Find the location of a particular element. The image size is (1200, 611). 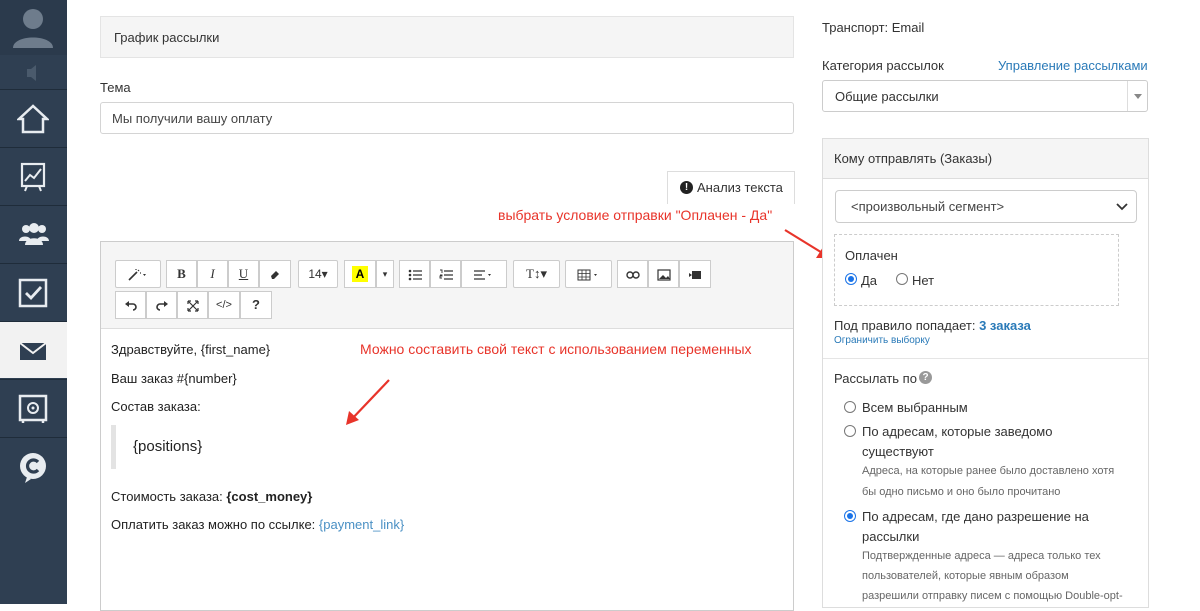

image-icon is located at coordinates (663, 274).